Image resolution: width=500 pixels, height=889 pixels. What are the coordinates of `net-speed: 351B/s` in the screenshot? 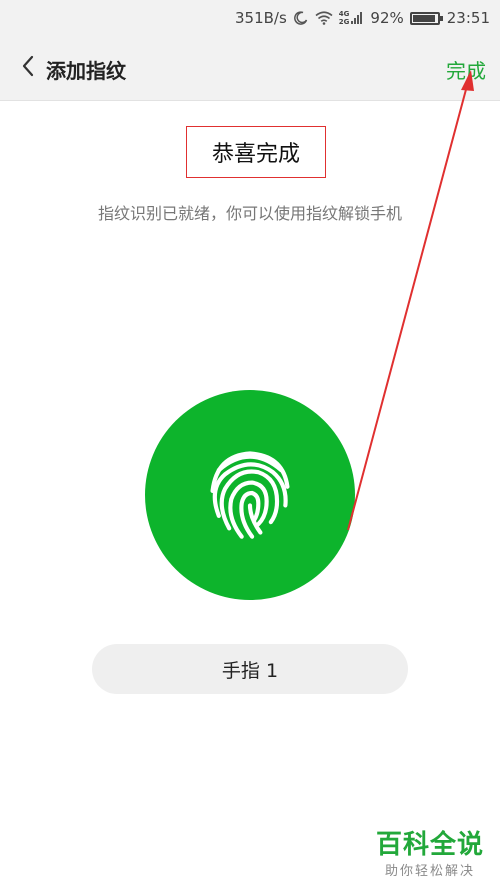 It's located at (261, 18).